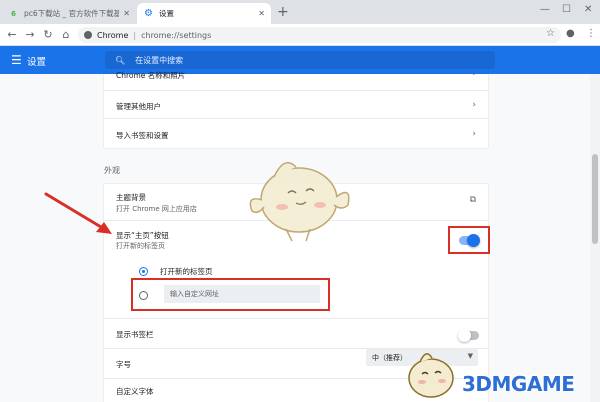 The width and height of the screenshot is (600, 402). I want to click on row-label: 自定义字体, so click(135, 391).